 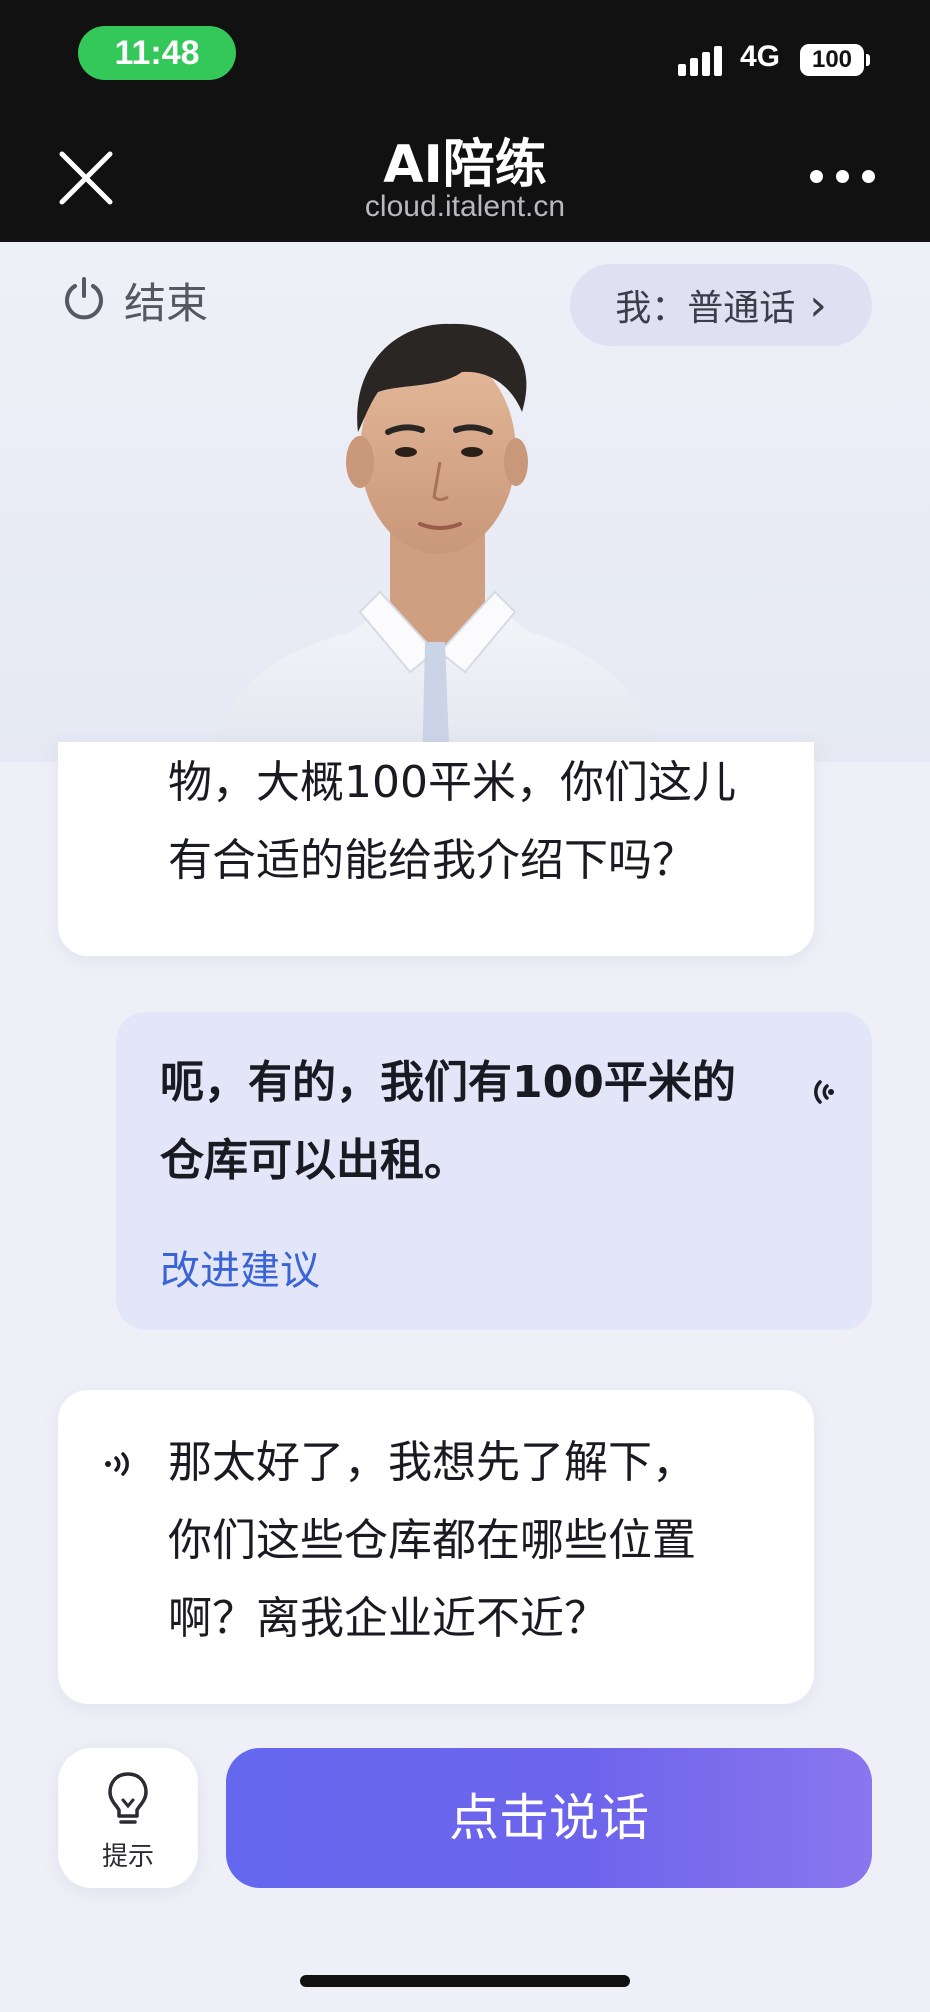 I want to click on chevron-right-icon: ›, so click(x=818, y=305).